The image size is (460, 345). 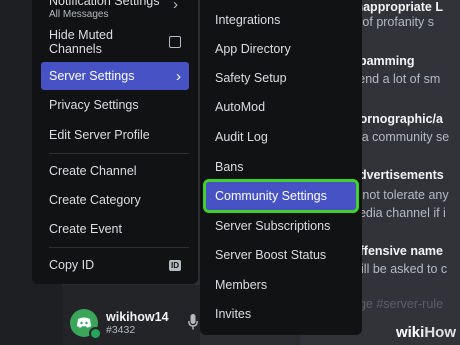 What do you see at coordinates (79, 14) in the screenshot?
I see `notification-settings-value: All Messages` at bounding box center [79, 14].